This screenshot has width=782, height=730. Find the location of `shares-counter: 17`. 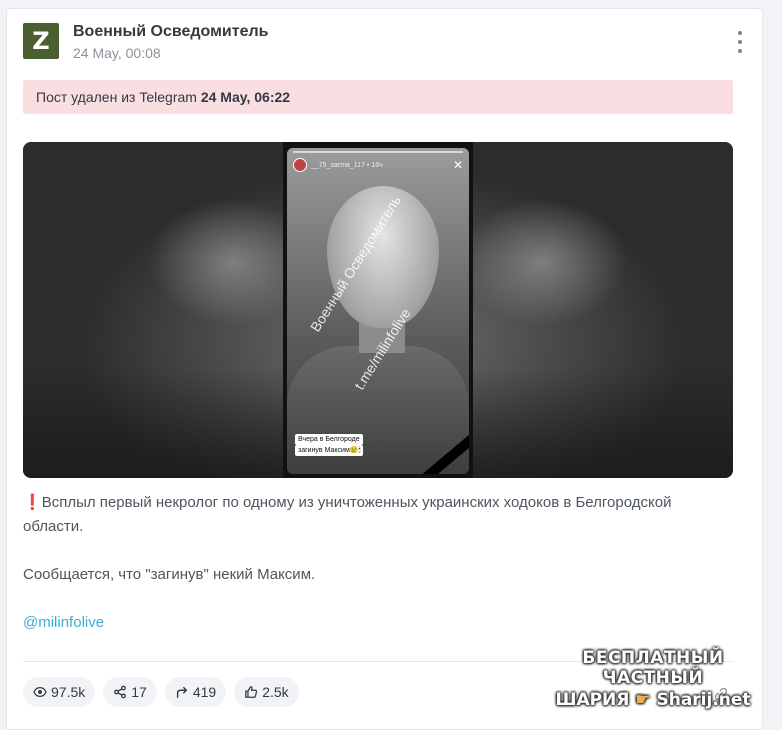

shares-counter: 17 is located at coordinates (130, 692).